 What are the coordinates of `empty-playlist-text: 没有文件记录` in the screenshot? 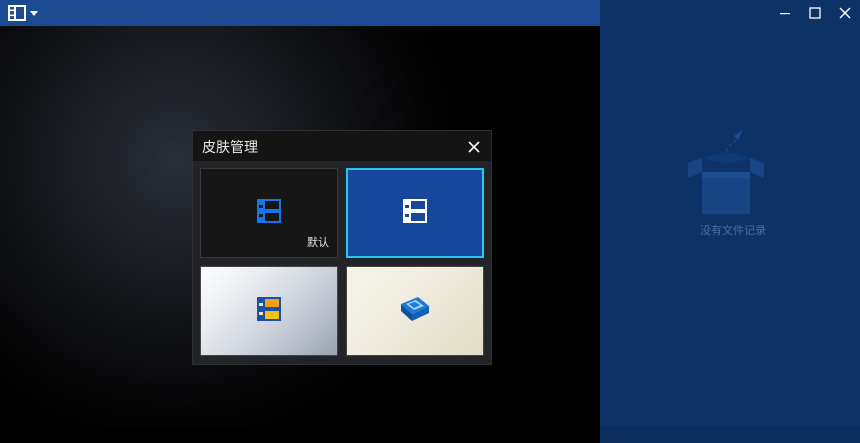 It's located at (733, 230).